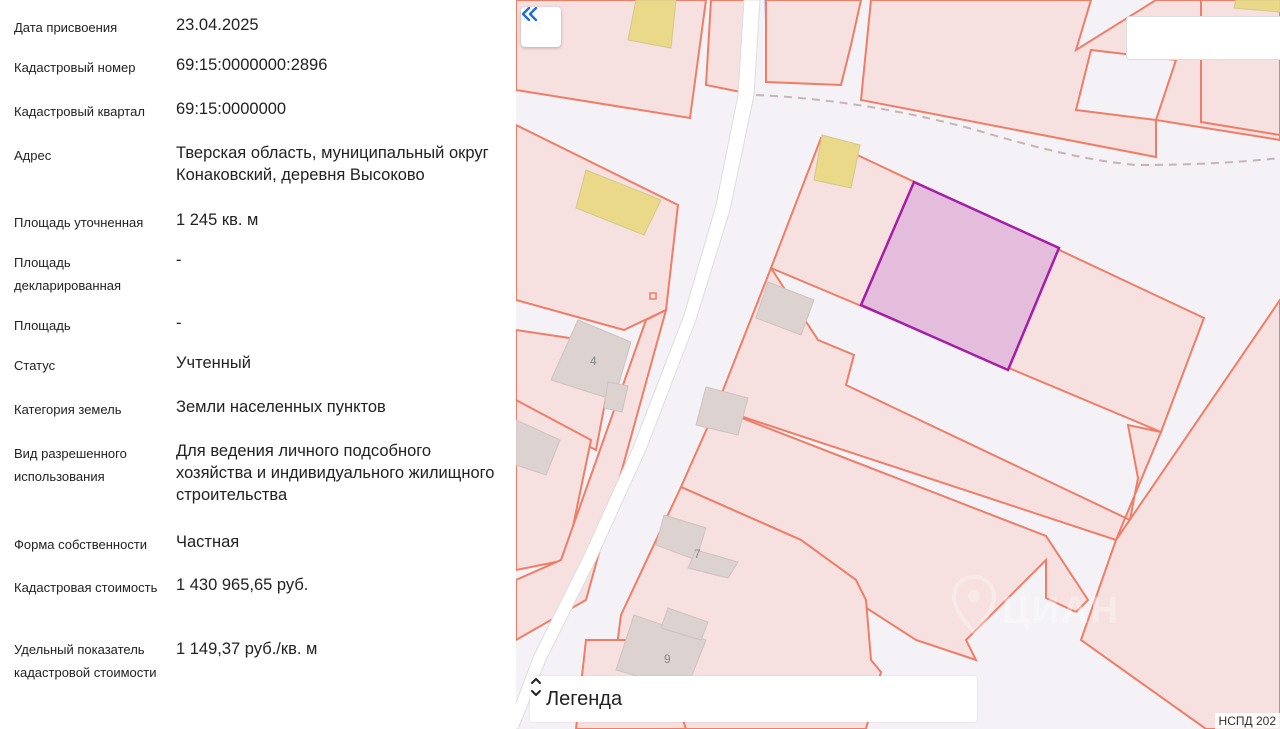 The height and width of the screenshot is (729, 1280). What do you see at coordinates (208, 542) in the screenshot?
I see `info-value: Частная` at bounding box center [208, 542].